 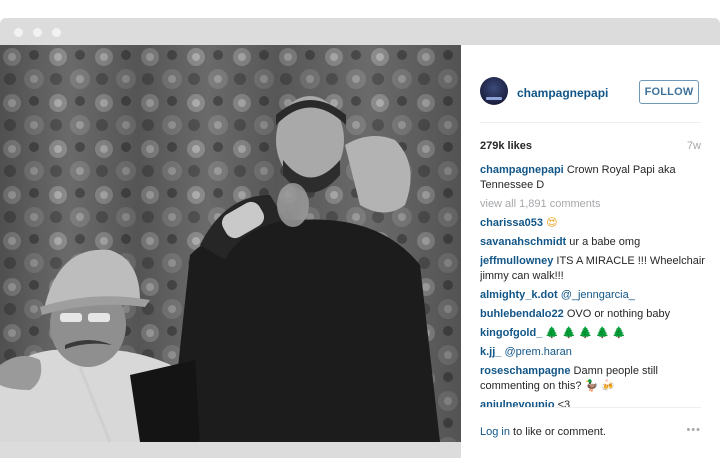 I want to click on comment-username: buhlebendalo22, so click(x=522, y=314).